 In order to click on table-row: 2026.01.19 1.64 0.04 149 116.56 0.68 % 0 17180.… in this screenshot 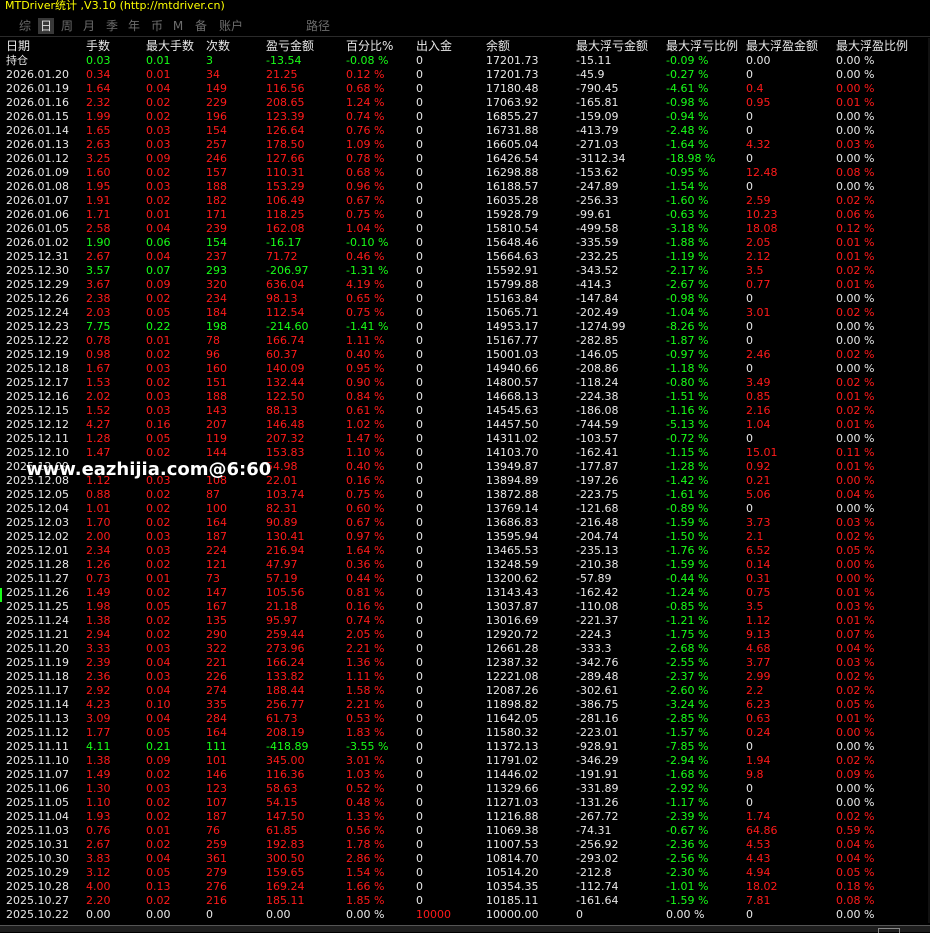, I will do `click(465, 89)`.